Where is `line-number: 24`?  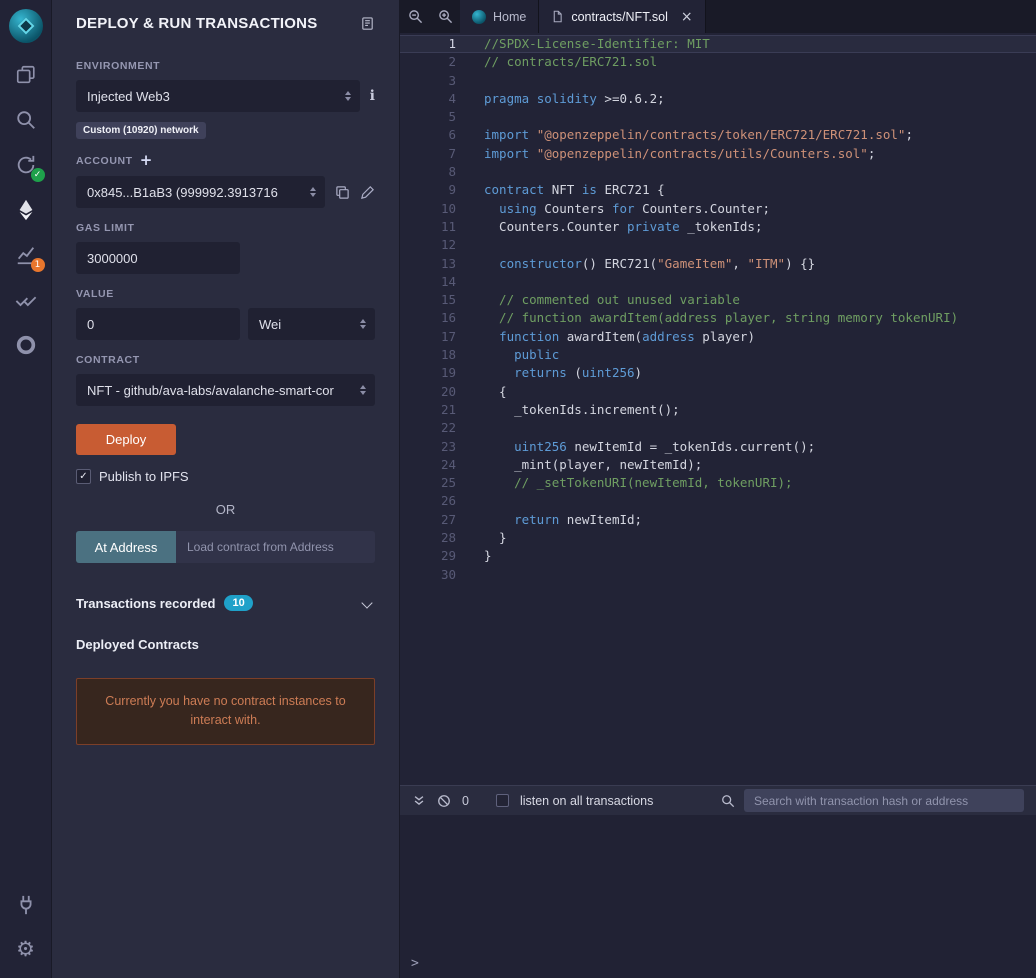
line-number: 24 is located at coordinates (428, 465).